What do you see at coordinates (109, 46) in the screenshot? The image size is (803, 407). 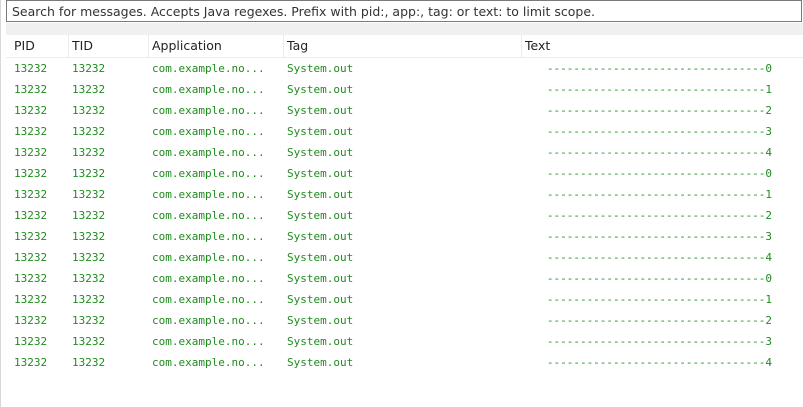 I see `column-header-tid: TID` at bounding box center [109, 46].